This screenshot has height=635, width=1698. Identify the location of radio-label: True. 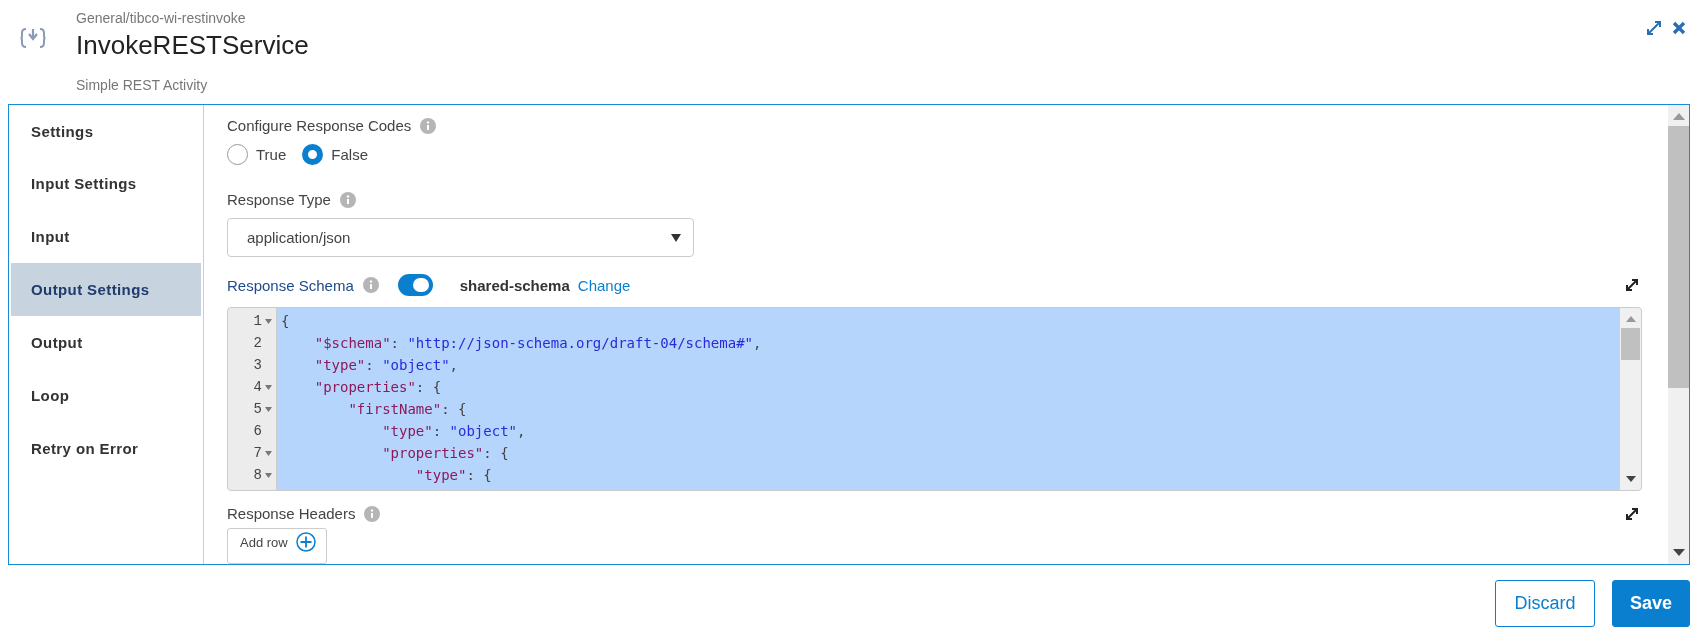
(271, 154).